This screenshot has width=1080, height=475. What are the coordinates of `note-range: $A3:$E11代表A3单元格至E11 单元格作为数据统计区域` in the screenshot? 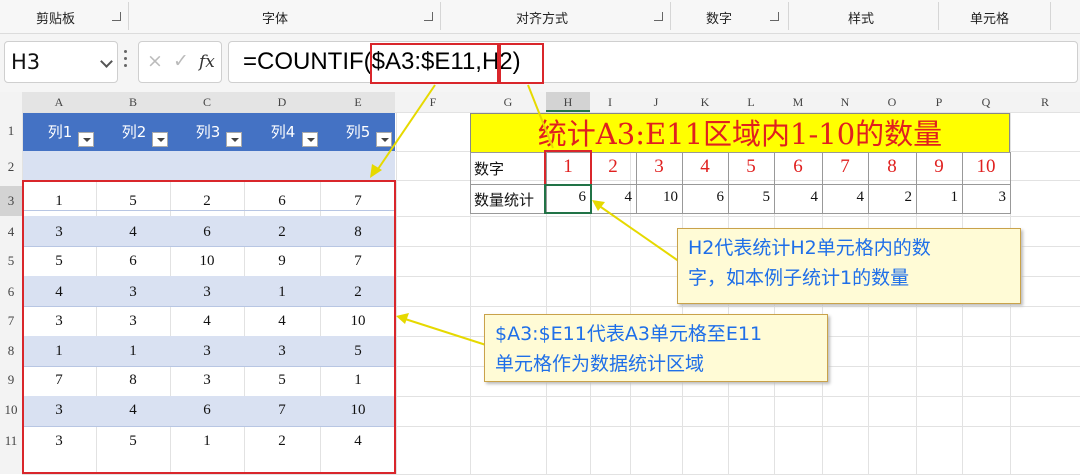 It's located at (656, 348).